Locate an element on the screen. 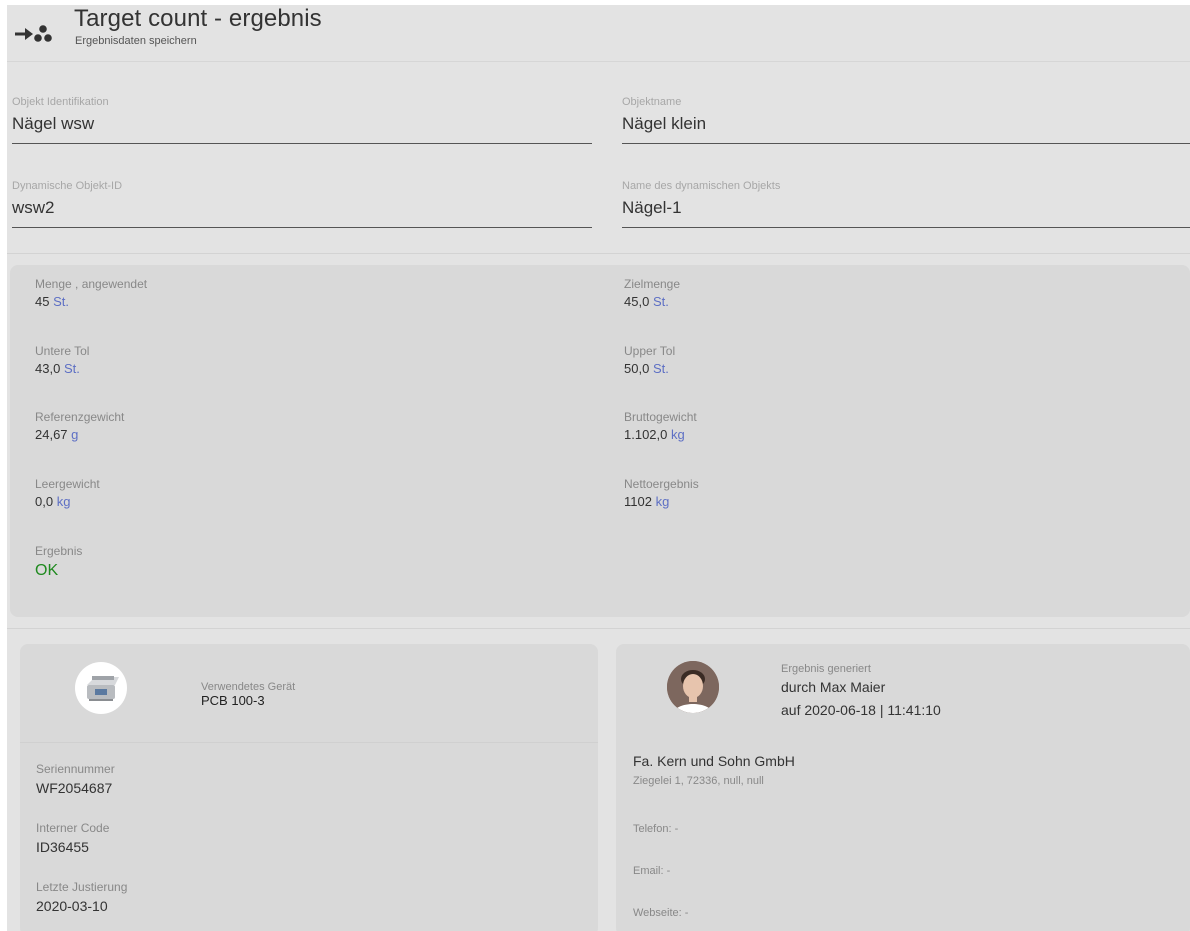 The height and width of the screenshot is (931, 1190). device-value: PCB 100-3 is located at coordinates (233, 700).